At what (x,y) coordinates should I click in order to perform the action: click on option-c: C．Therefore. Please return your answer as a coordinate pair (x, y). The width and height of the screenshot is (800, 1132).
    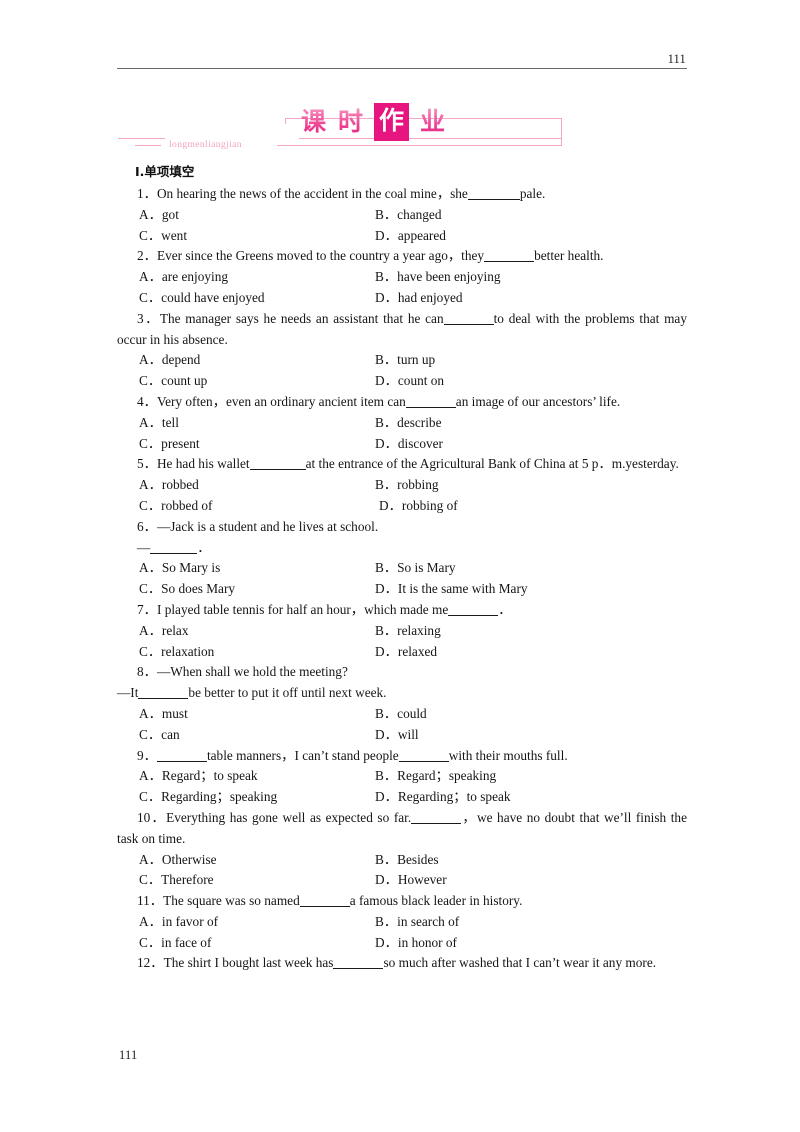
    Looking at the image, I should click on (246, 880).